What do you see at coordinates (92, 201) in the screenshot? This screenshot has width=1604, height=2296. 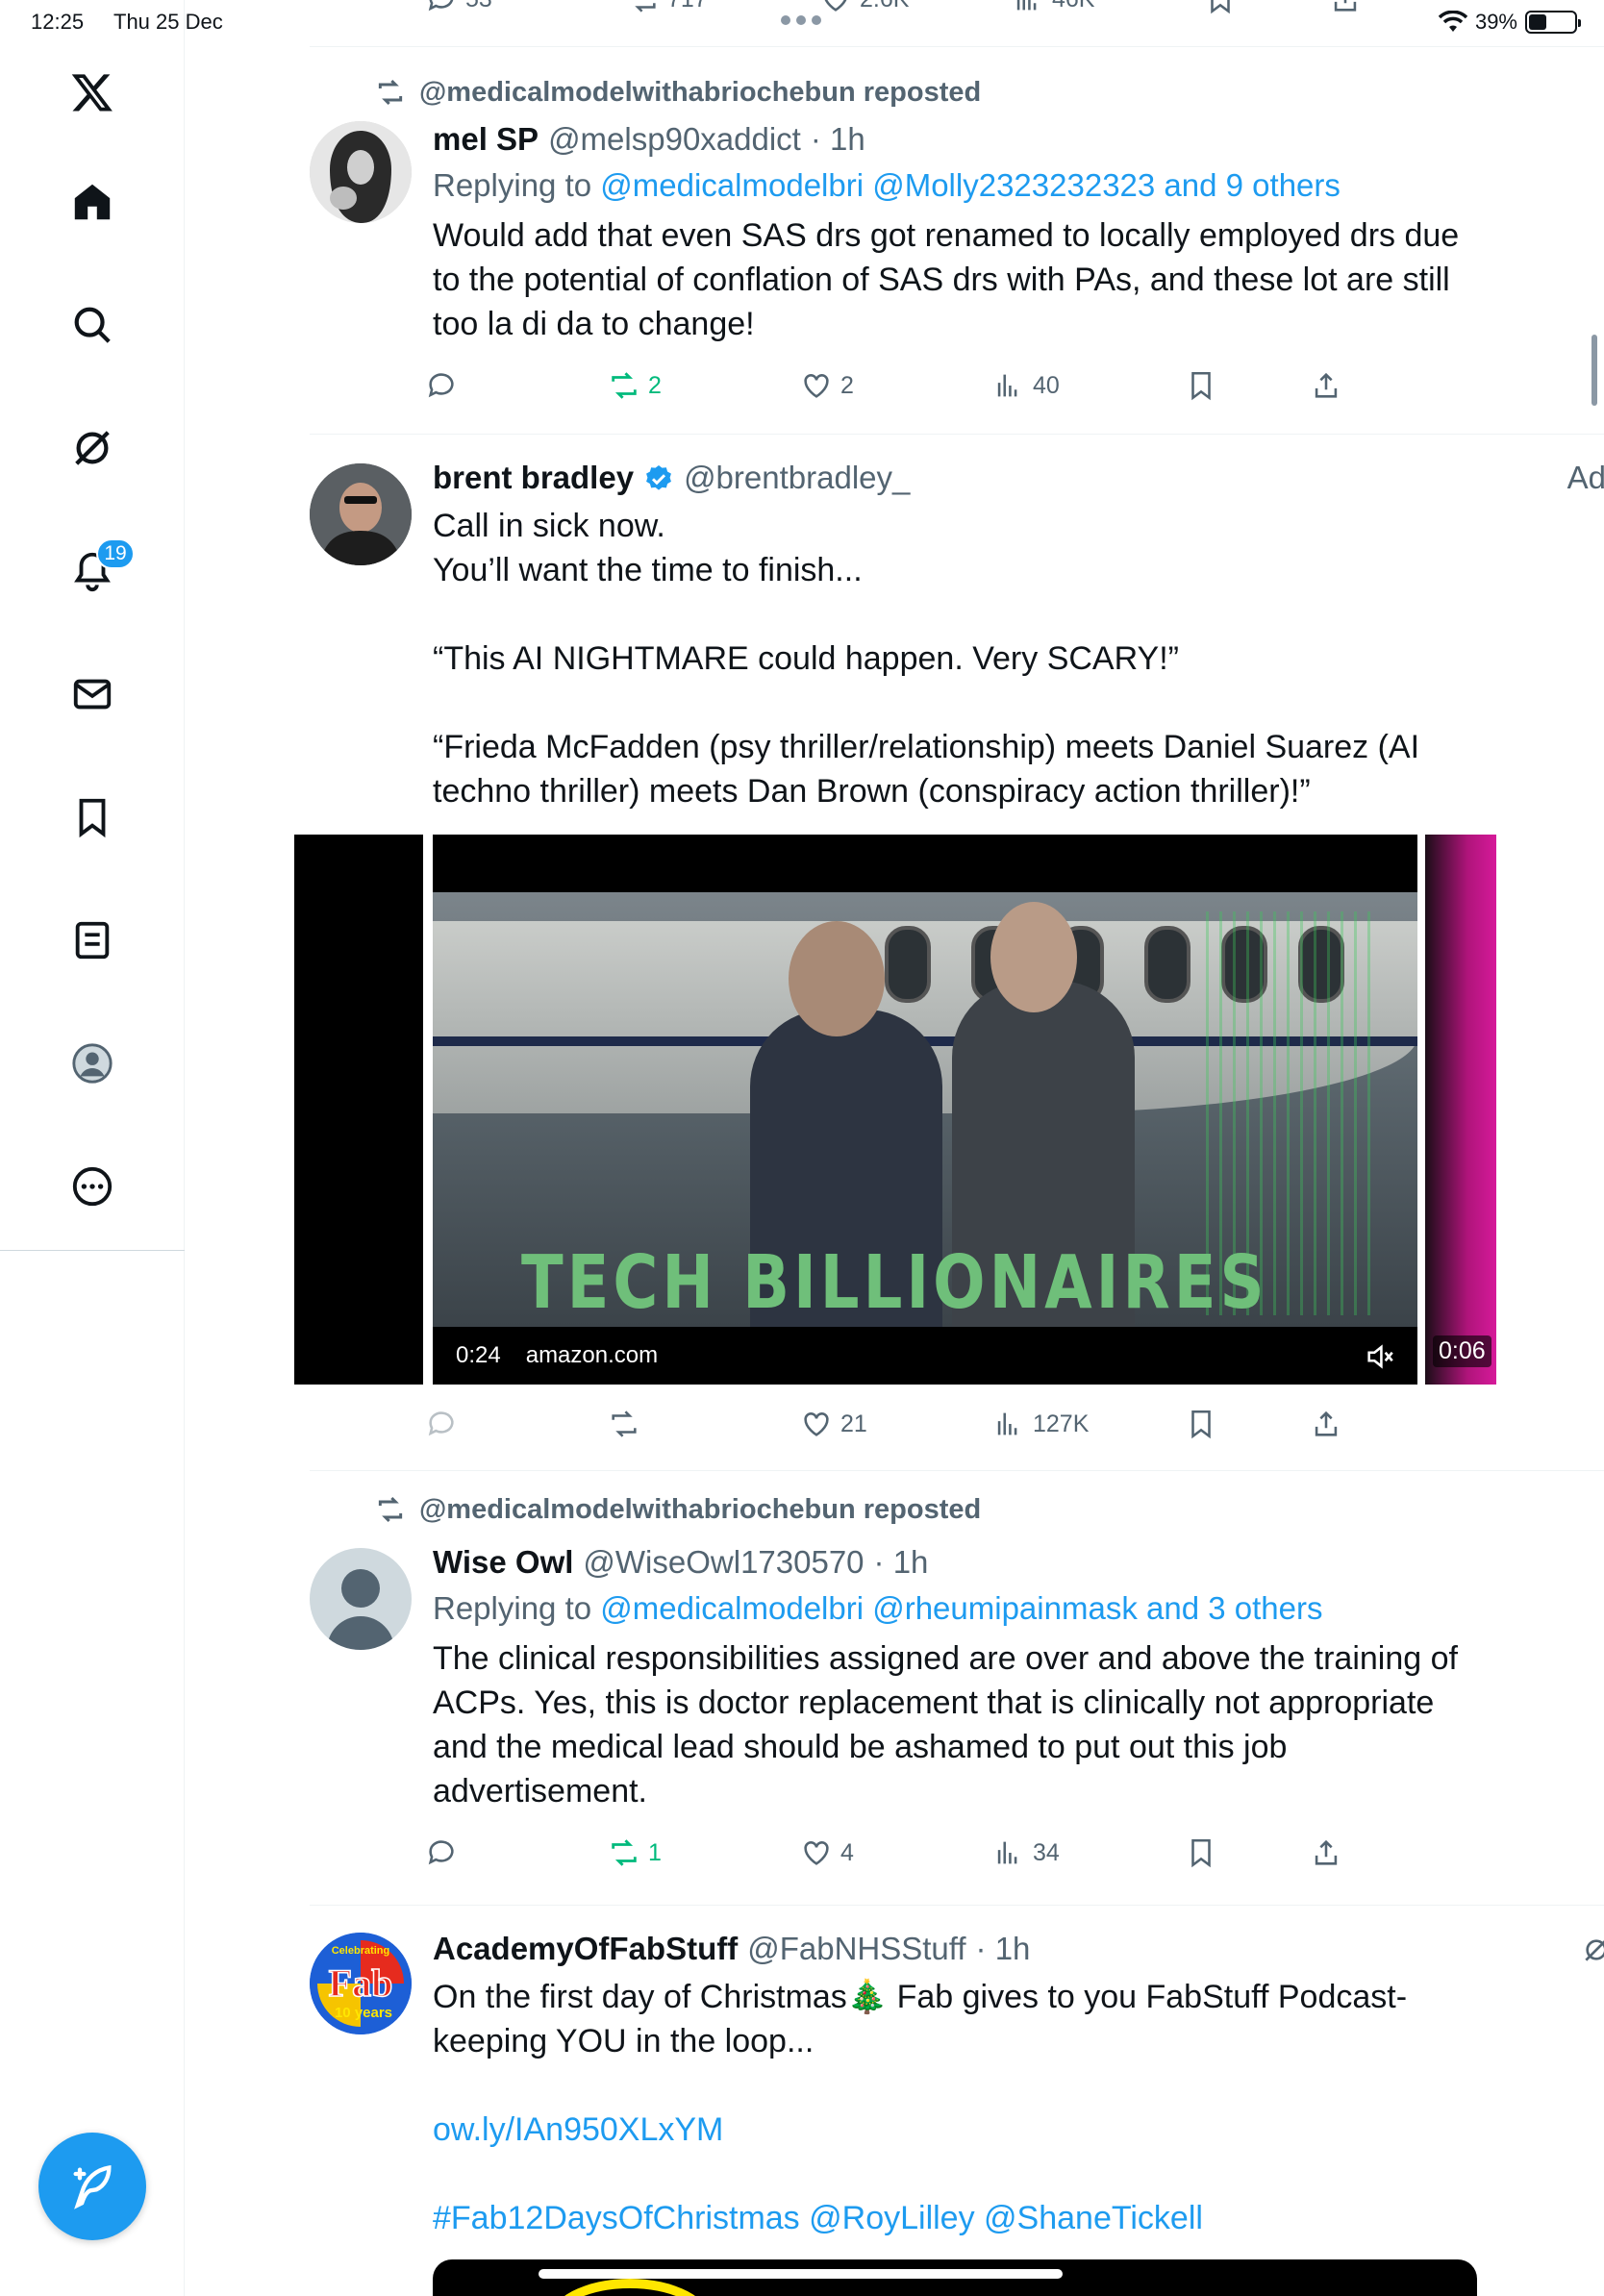 I see `home-icon` at bounding box center [92, 201].